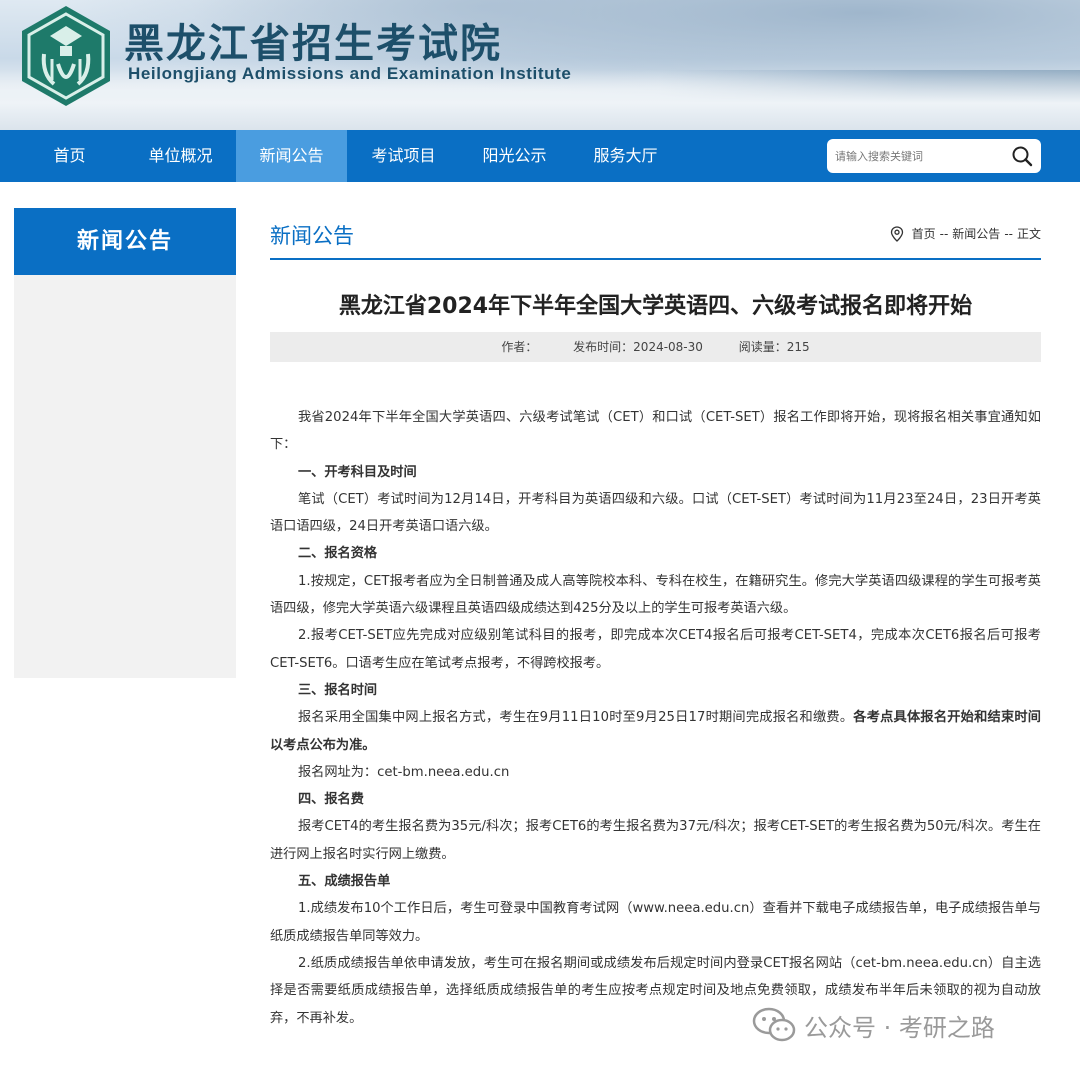 This screenshot has height=1068, width=1080. What do you see at coordinates (312, 236) in the screenshot?
I see `section-title: 新闻公告` at bounding box center [312, 236].